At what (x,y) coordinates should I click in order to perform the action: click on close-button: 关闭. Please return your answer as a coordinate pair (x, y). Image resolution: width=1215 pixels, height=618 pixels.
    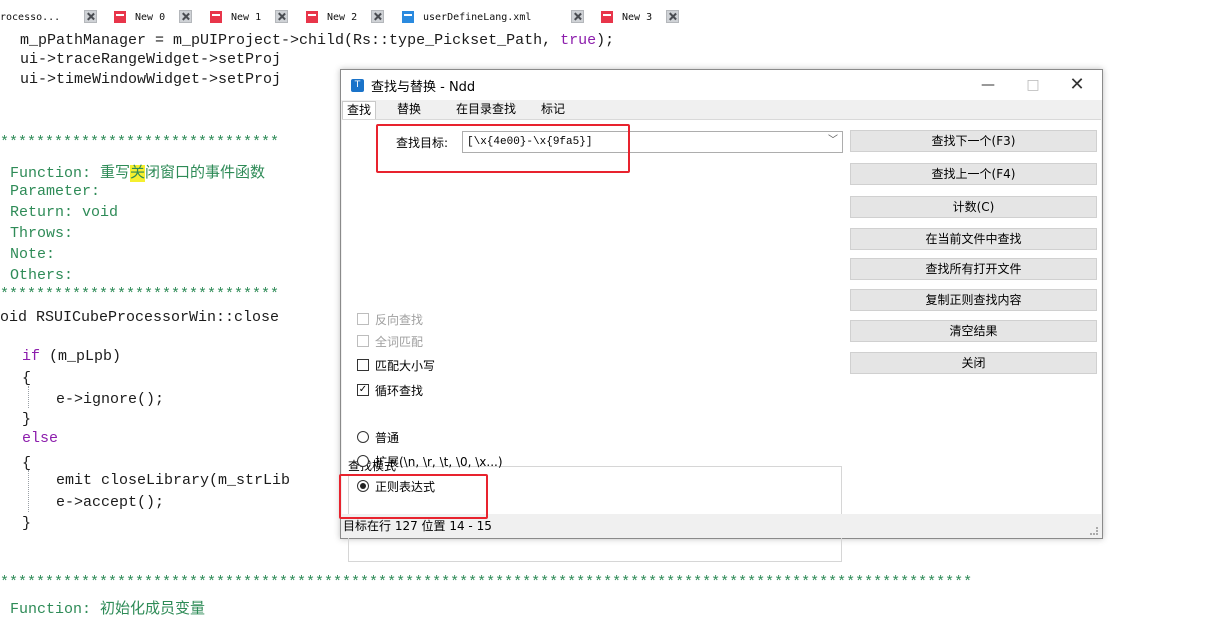
    Looking at the image, I should click on (973, 363).